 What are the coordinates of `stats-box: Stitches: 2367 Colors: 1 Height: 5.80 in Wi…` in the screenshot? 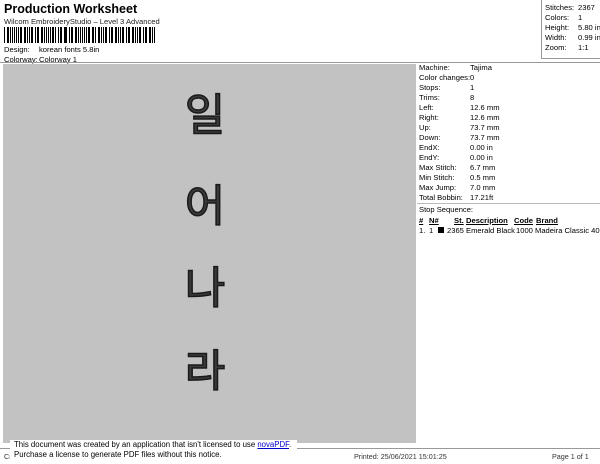 It's located at (570, 29).